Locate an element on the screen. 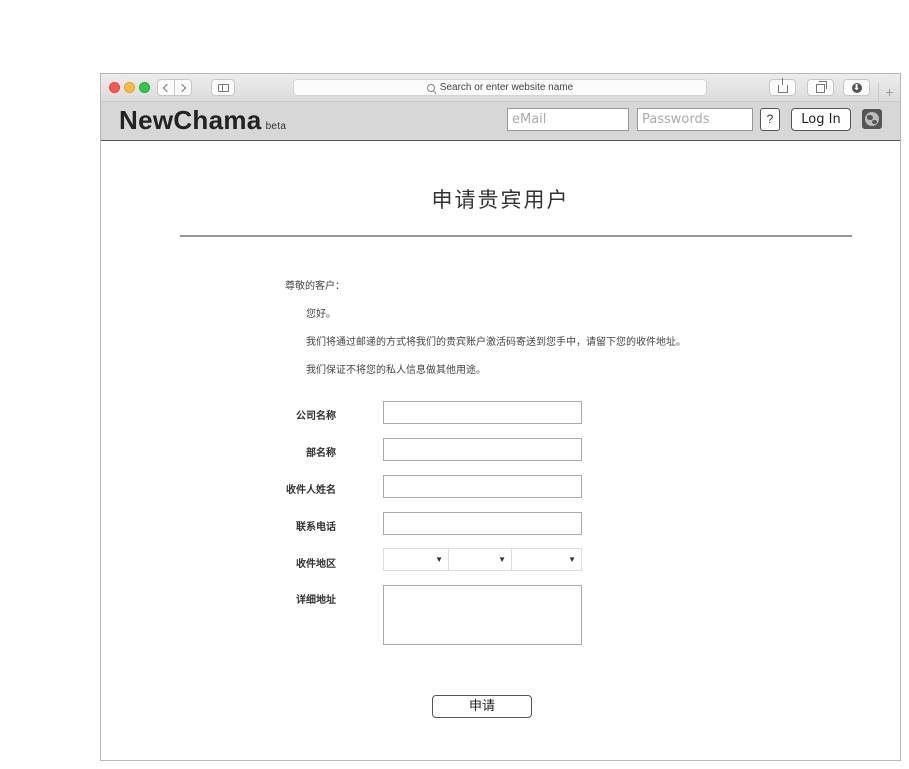 The image size is (909, 769). district-select: ▼ is located at coordinates (546, 559).